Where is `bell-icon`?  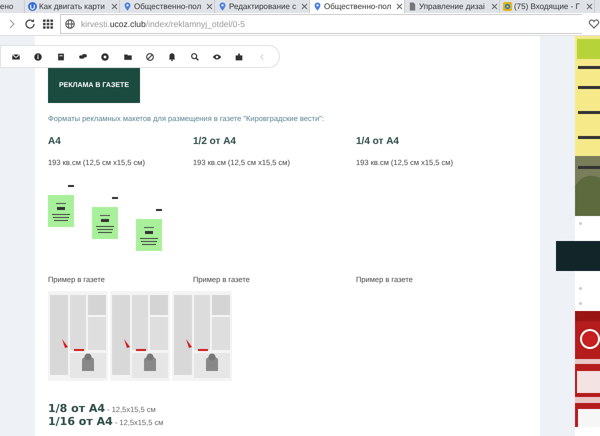
bell-icon is located at coordinates (172, 57).